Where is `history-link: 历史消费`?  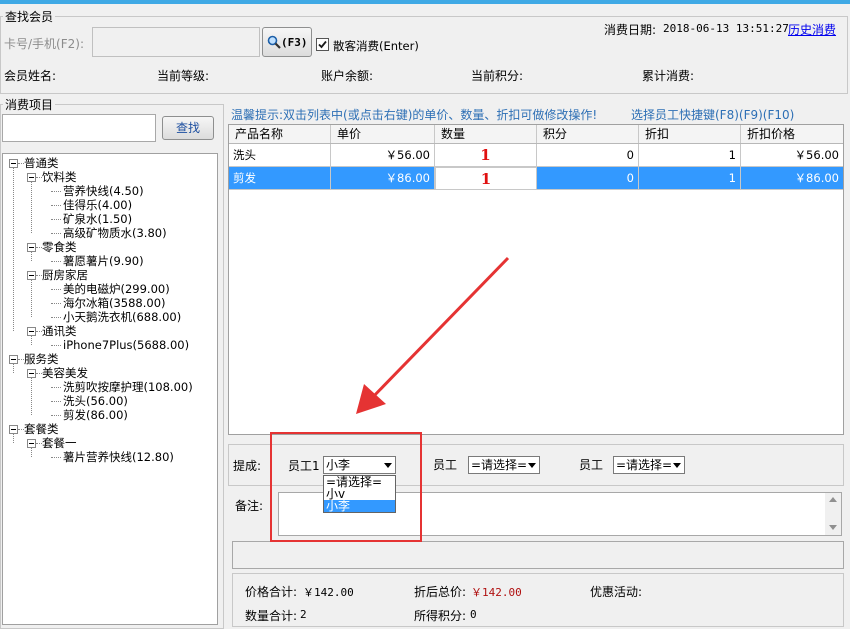 history-link: 历史消费 is located at coordinates (812, 29).